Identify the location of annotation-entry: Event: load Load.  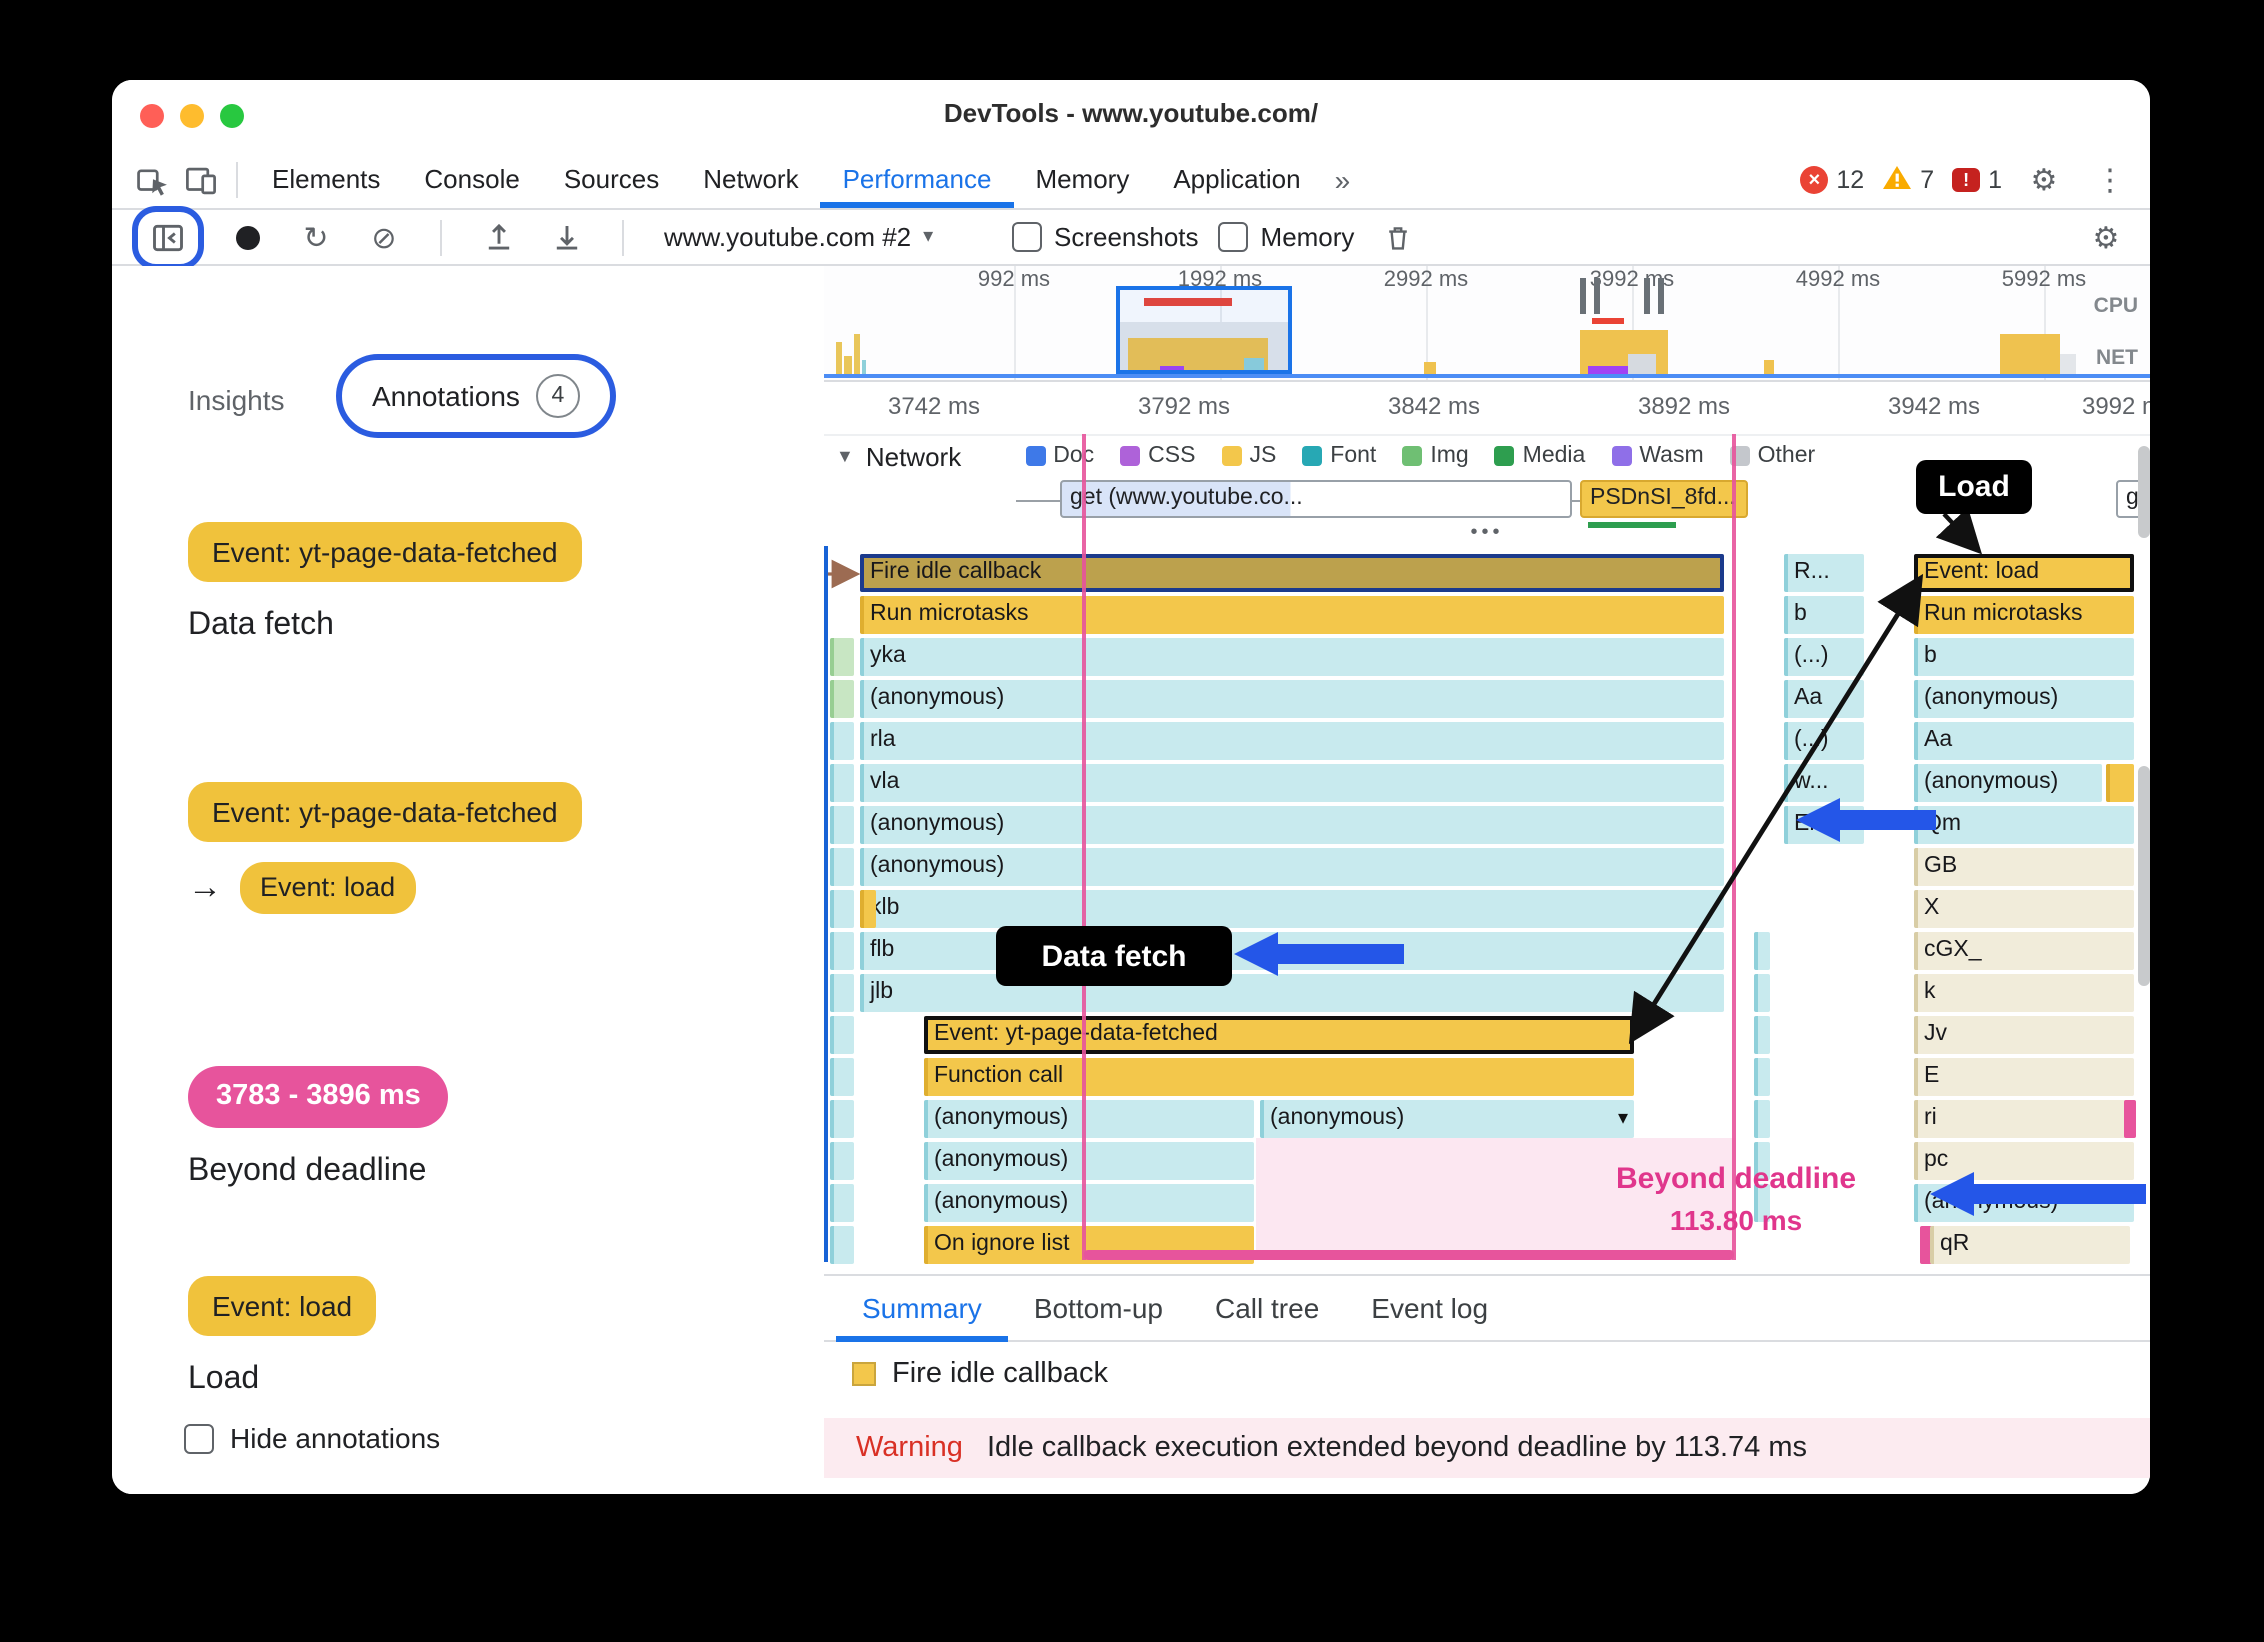
(282, 1337).